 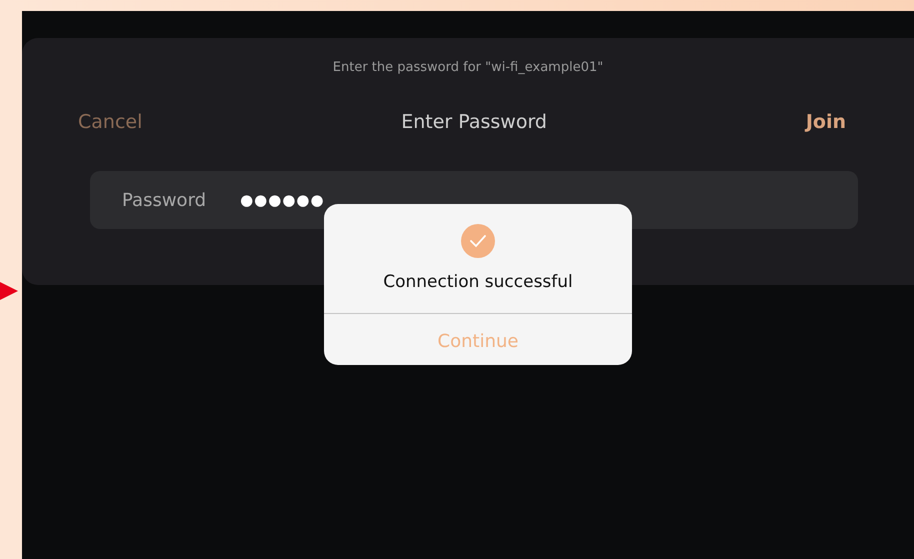 What do you see at coordinates (478, 241) in the screenshot?
I see `check-icon` at bounding box center [478, 241].